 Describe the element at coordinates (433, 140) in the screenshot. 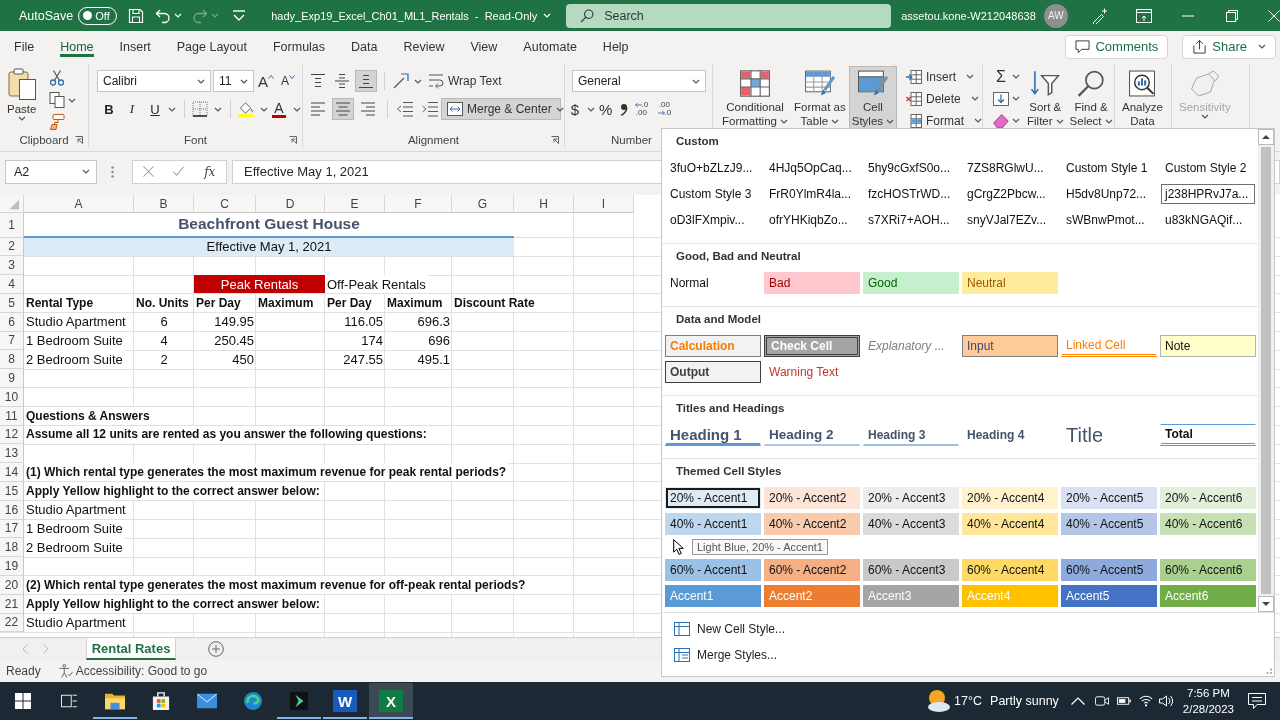

I see `group-label: Alignment` at that location.